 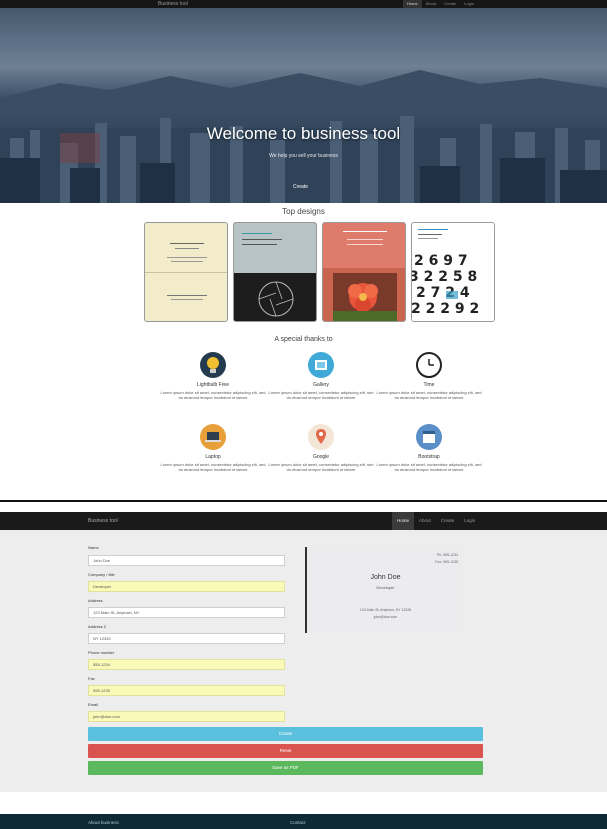 What do you see at coordinates (303, 521) in the screenshot?
I see `app-navbar: Business tool Home About Create Login` at bounding box center [303, 521].